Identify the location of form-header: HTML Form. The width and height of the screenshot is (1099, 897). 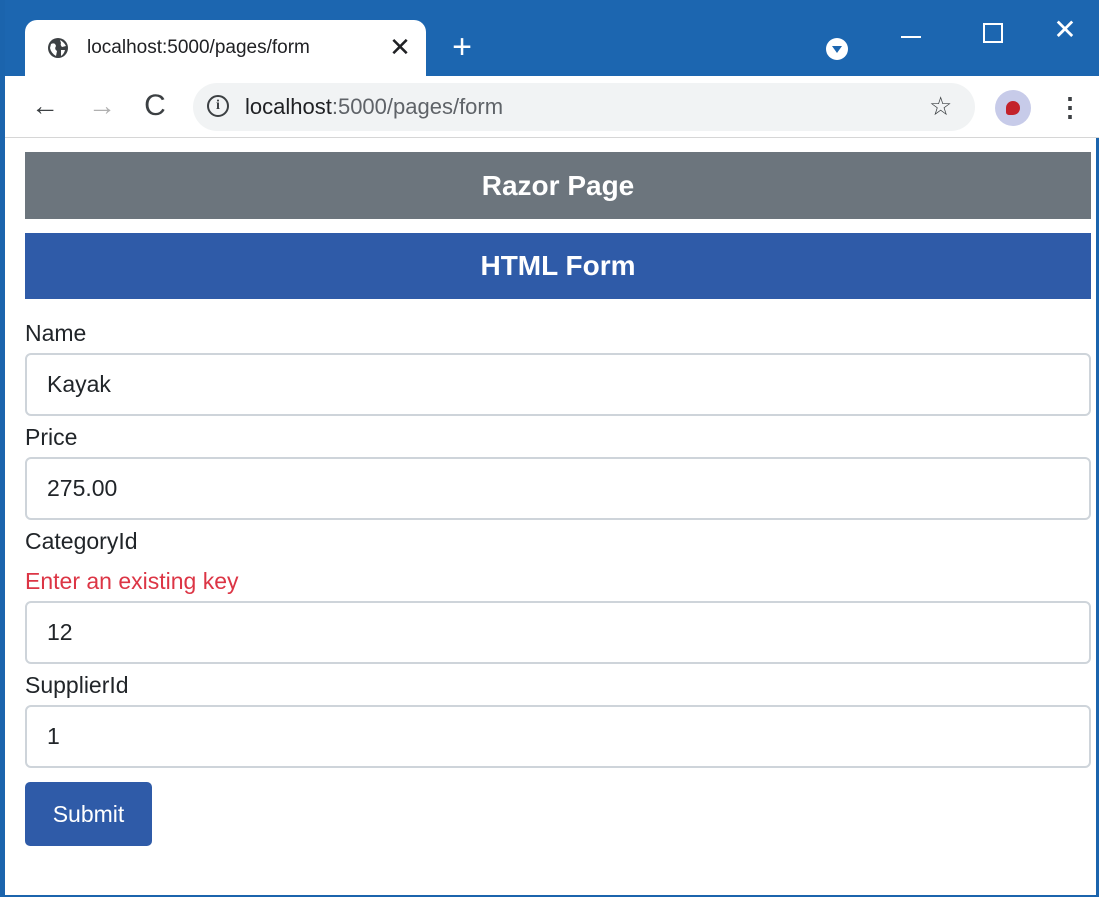
(558, 266).